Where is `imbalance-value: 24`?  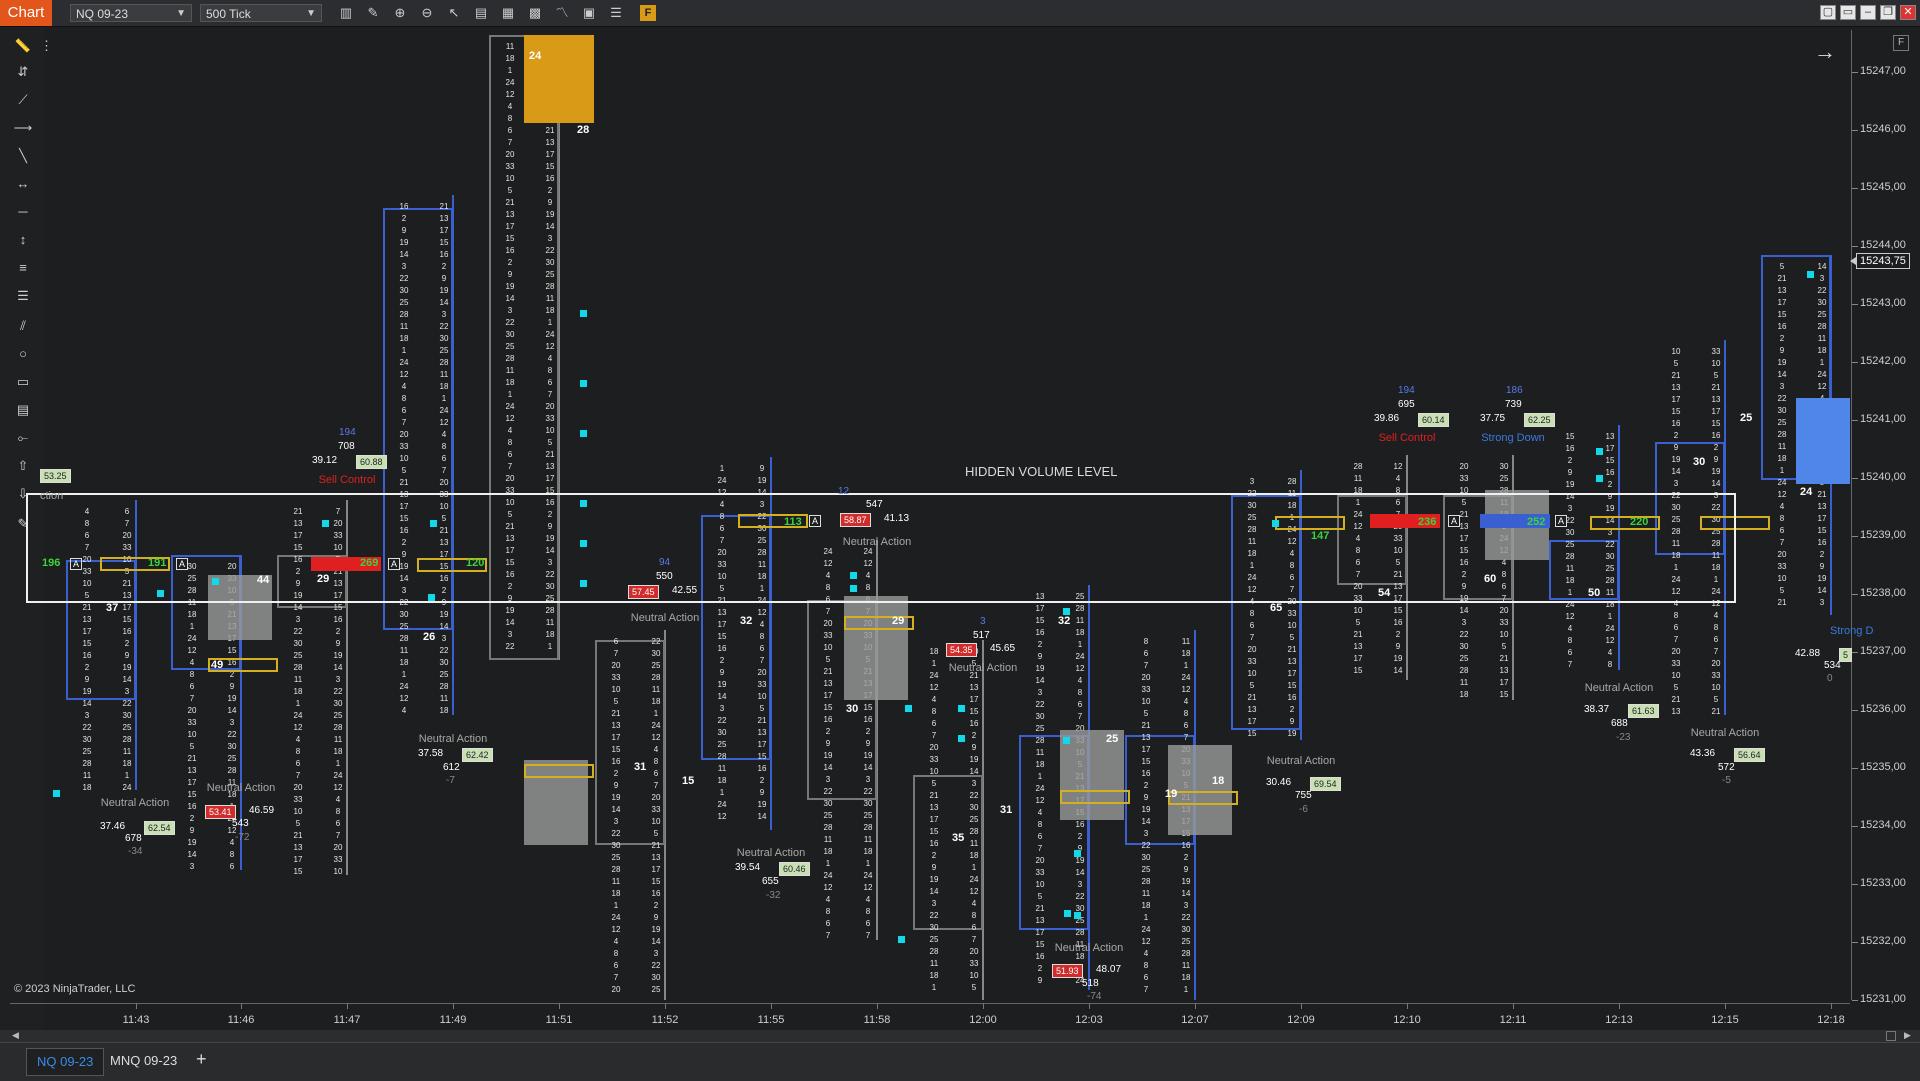 imbalance-value: 24 is located at coordinates (535, 56).